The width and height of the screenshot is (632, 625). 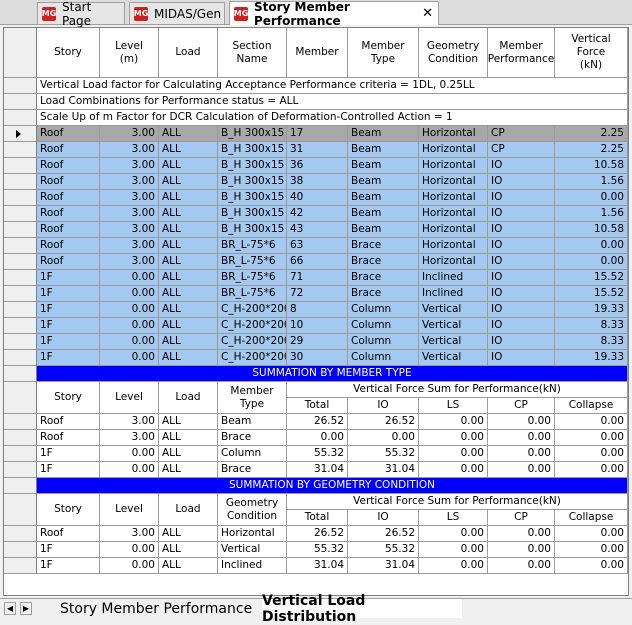 What do you see at coordinates (427, 13) in the screenshot?
I see `close-tab-icon: ✕` at bounding box center [427, 13].